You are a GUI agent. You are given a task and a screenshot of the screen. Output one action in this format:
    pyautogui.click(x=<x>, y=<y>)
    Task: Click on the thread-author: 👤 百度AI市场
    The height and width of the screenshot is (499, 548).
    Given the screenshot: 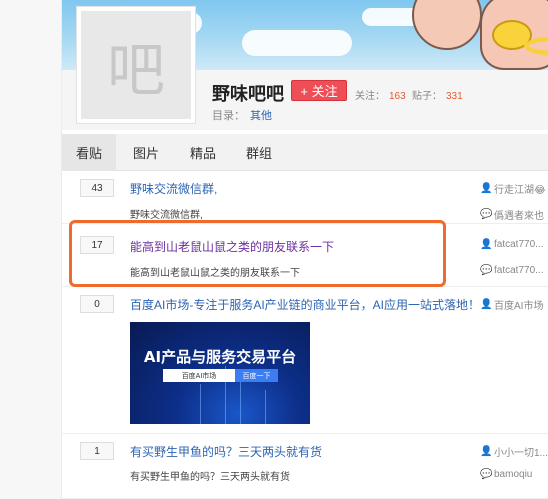 What is the action you would take?
    pyautogui.click(x=511, y=304)
    